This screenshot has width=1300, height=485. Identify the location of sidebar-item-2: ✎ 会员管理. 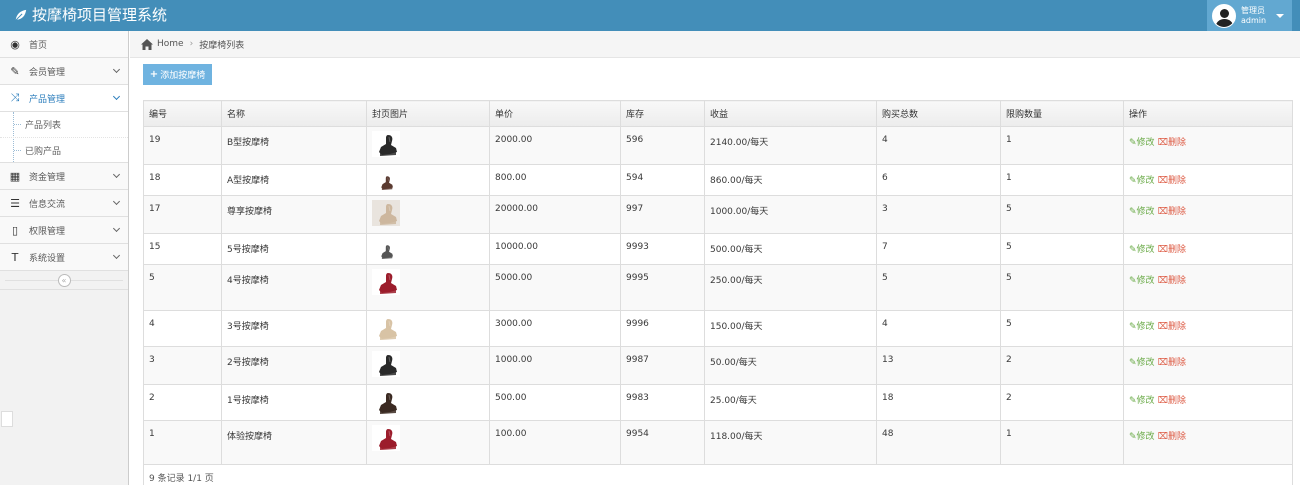
(64, 71).